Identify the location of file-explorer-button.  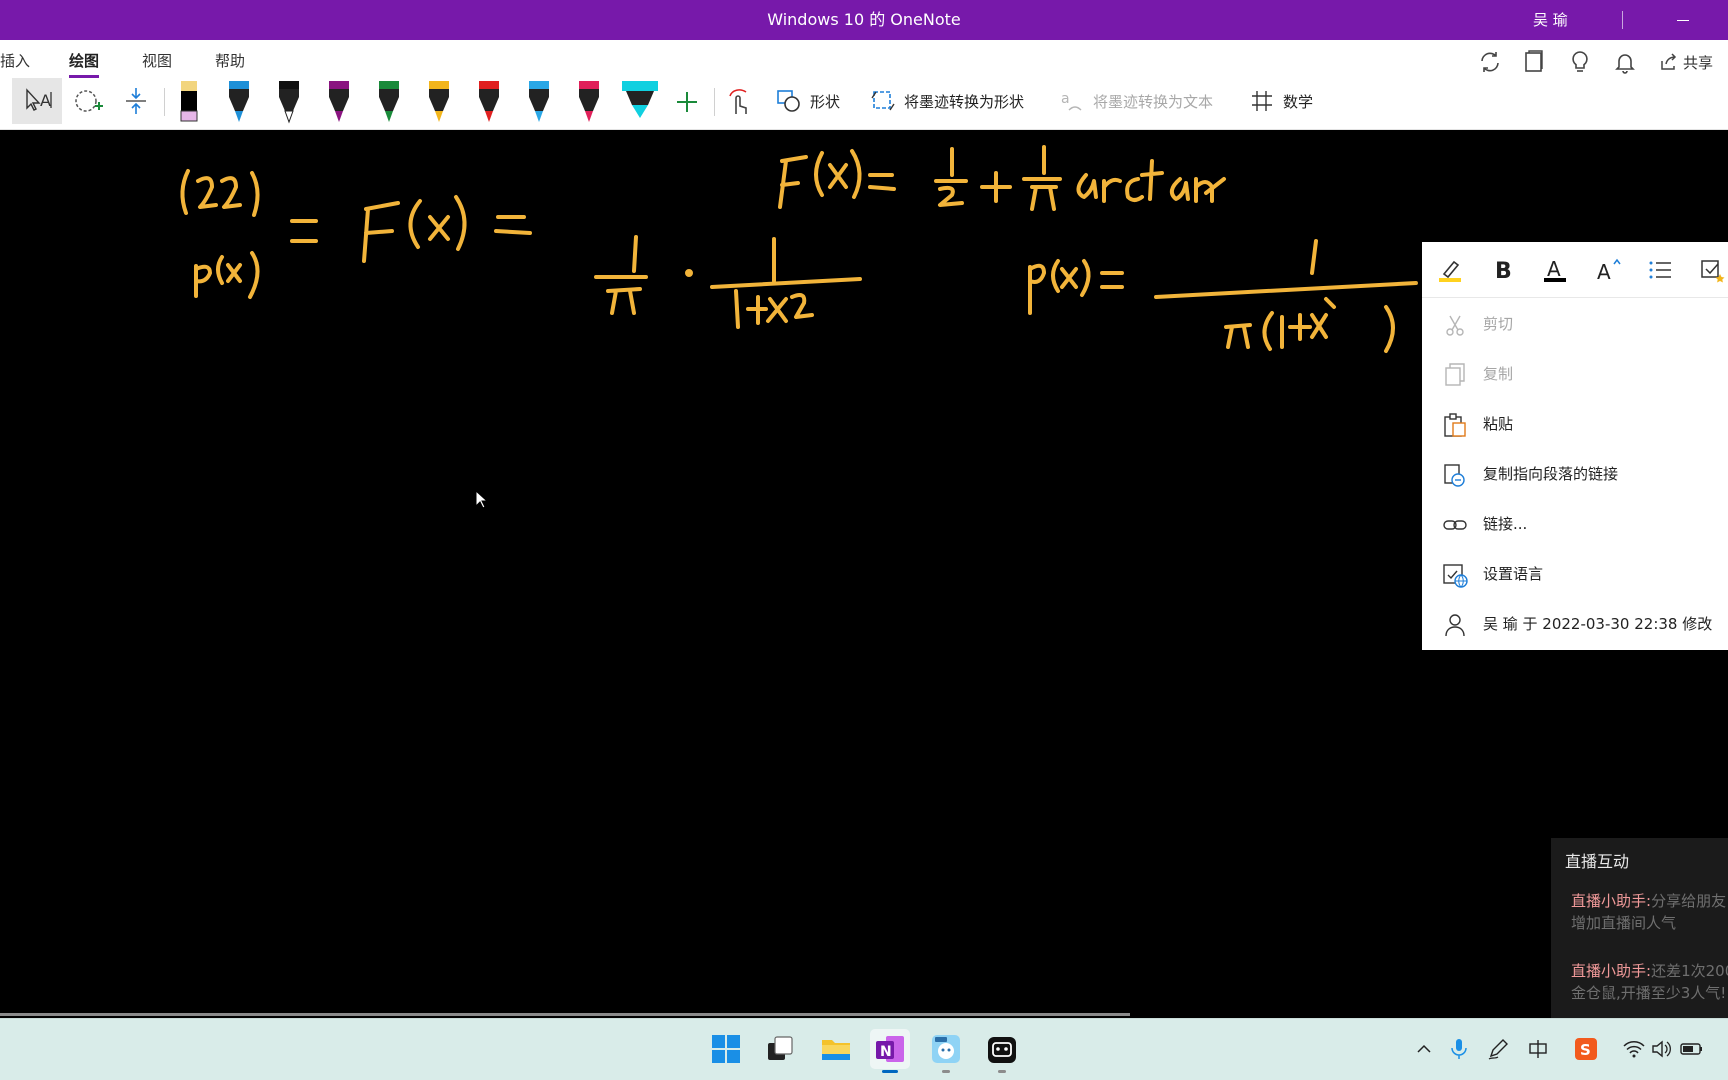
(836, 1049).